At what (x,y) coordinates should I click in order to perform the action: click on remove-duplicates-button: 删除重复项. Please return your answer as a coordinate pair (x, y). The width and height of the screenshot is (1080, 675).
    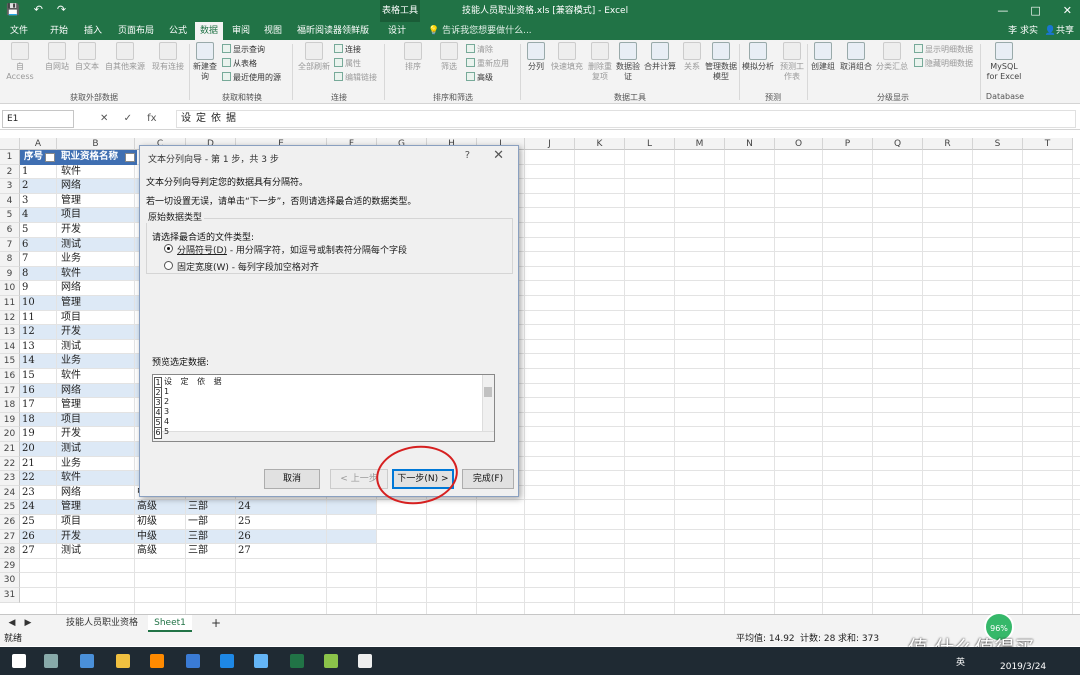
    Looking at the image, I should click on (600, 62).